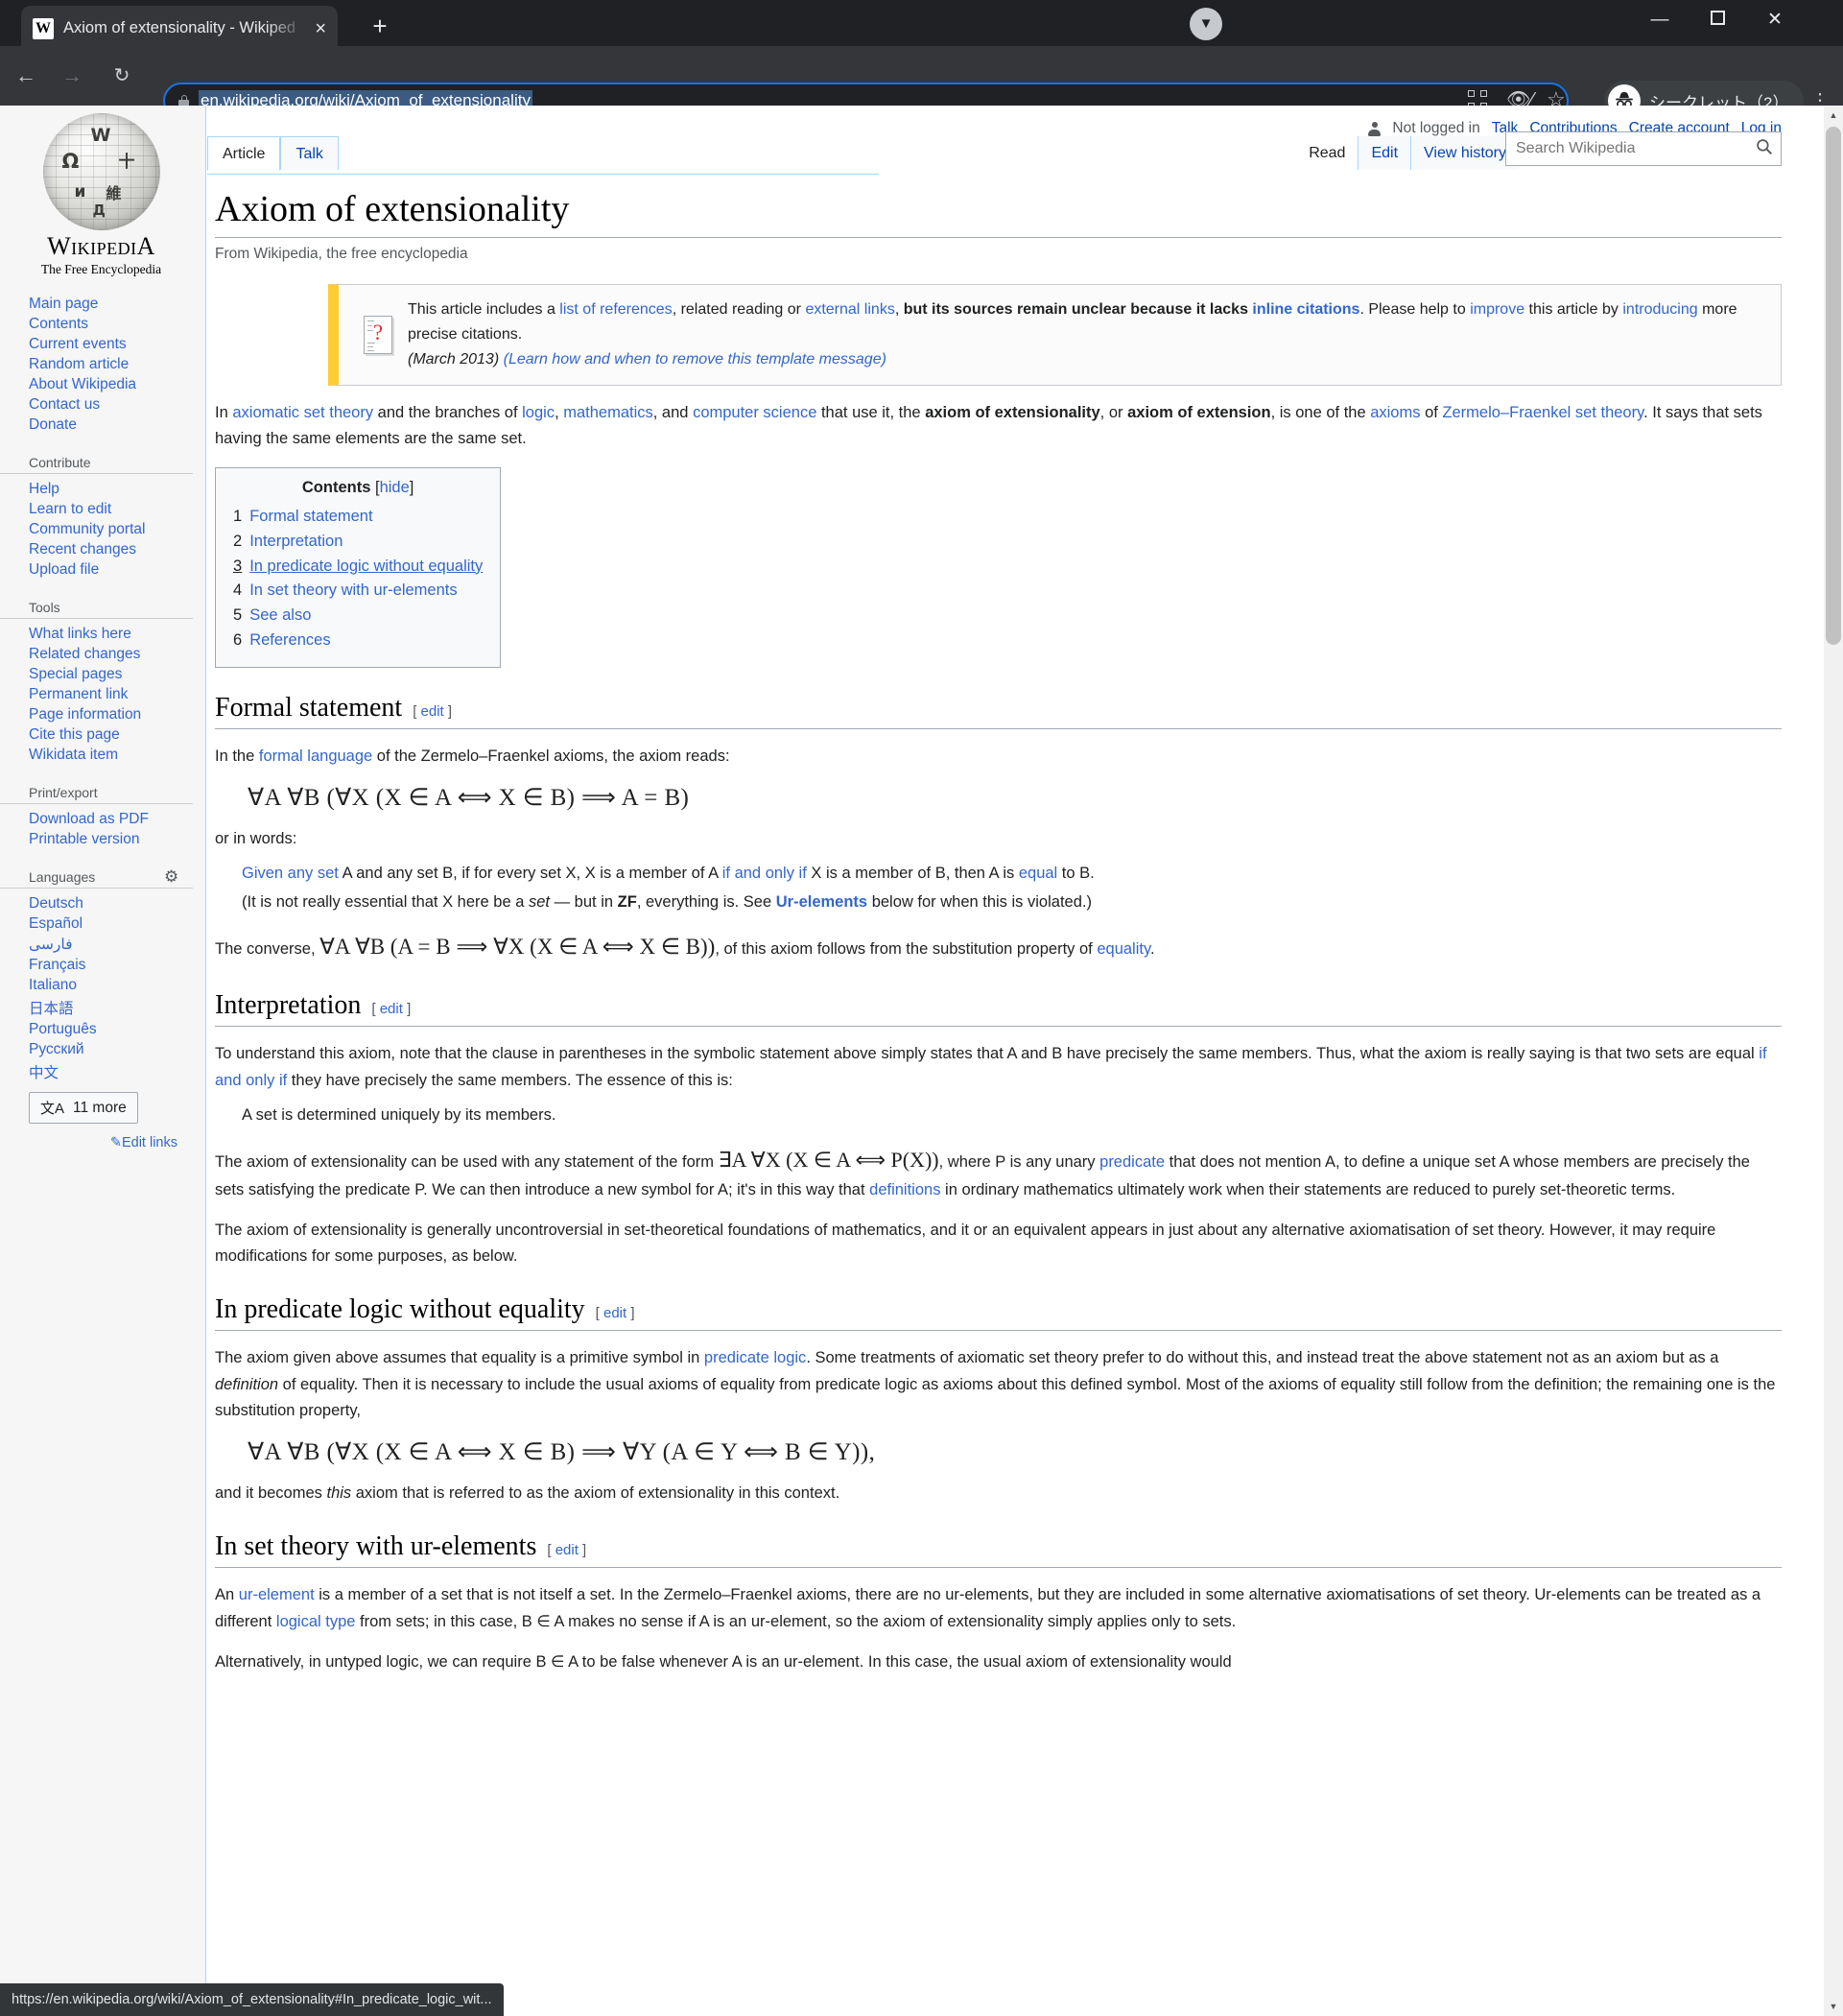 This screenshot has width=1843, height=2016. What do you see at coordinates (1327, 153) in the screenshot?
I see `tab-read: Read` at bounding box center [1327, 153].